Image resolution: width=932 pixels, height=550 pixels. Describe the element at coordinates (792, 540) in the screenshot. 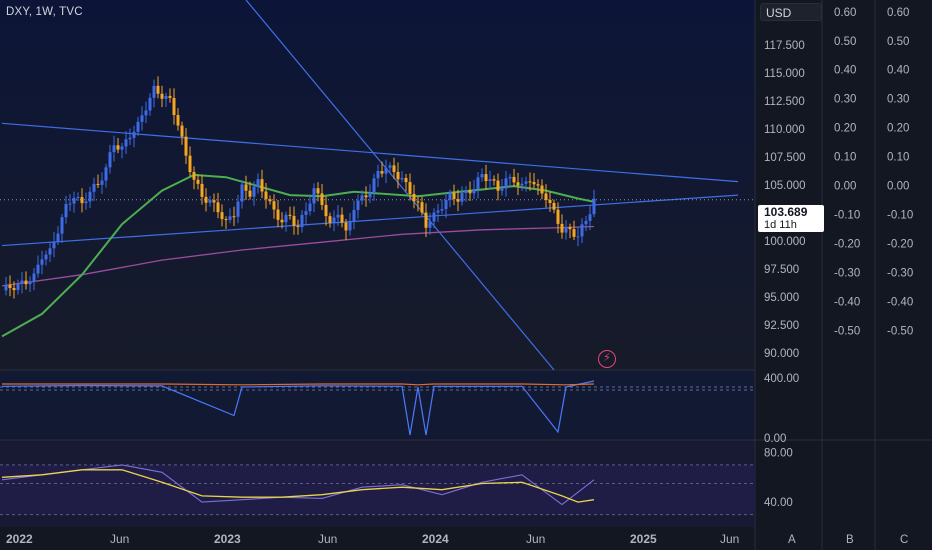

I see `pane-letter: A` at that location.